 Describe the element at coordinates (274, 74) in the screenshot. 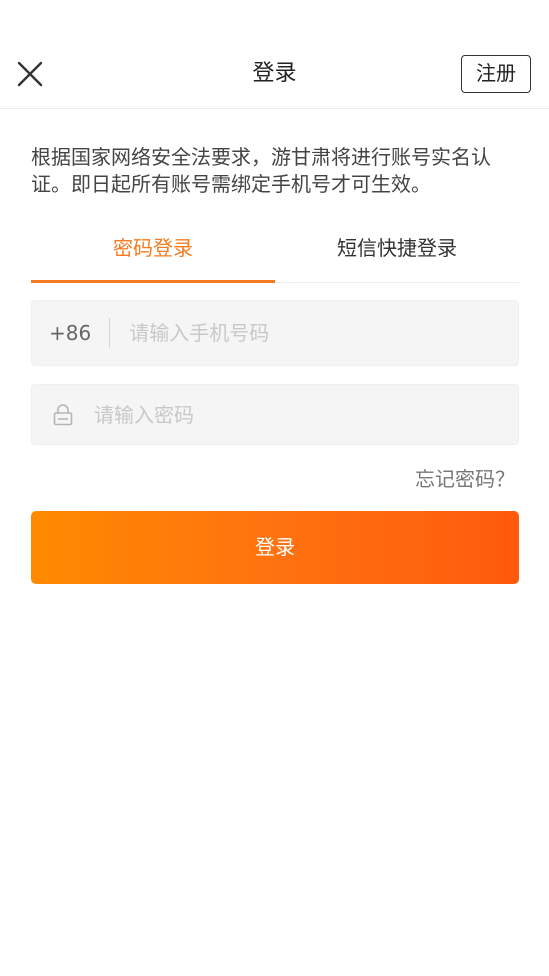

I see `header-bar: 登录 注册` at that location.